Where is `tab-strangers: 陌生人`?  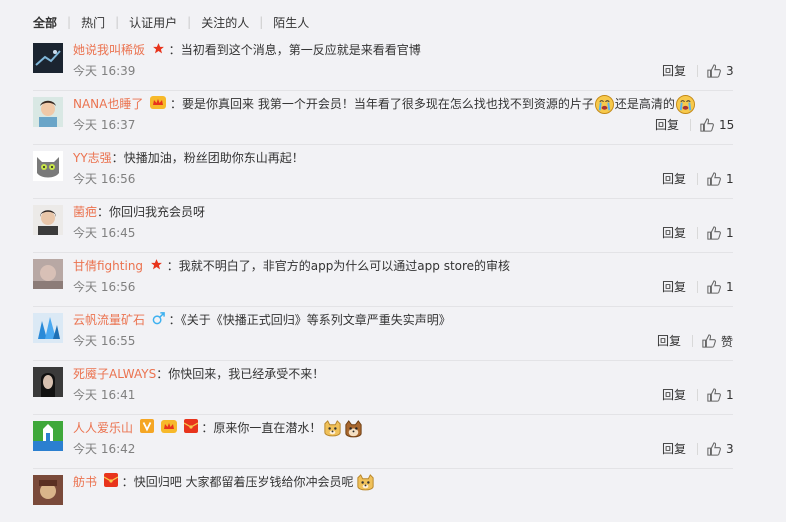 tab-strangers: 陌生人 is located at coordinates (291, 22).